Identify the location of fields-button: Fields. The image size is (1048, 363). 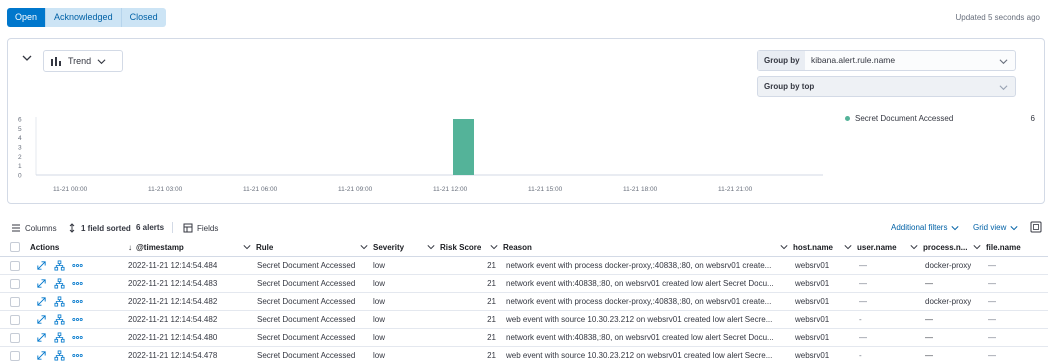
(200, 228).